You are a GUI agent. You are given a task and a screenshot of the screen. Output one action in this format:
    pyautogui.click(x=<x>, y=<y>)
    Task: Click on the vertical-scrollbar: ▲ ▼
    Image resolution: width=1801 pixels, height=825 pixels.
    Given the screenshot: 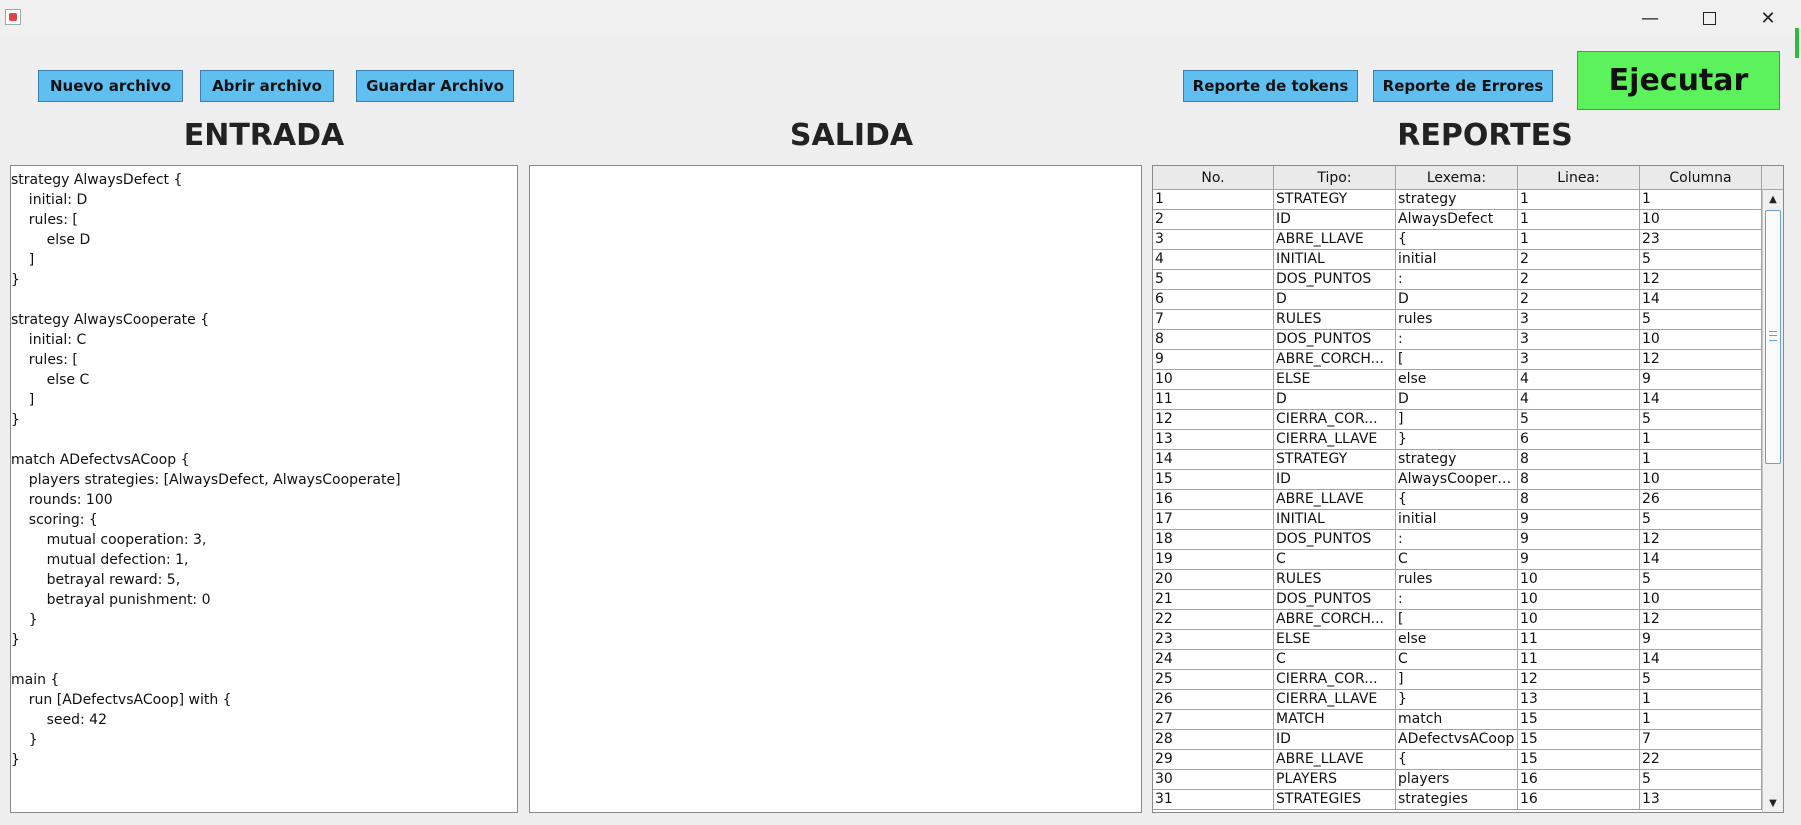 What is the action you would take?
    pyautogui.click(x=1772, y=501)
    